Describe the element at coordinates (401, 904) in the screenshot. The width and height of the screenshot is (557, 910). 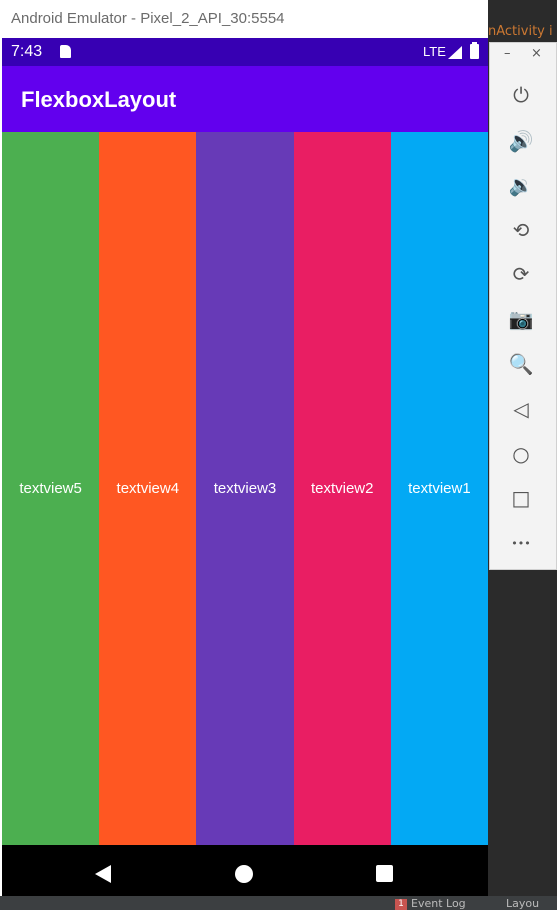
I see `event-log-count: 1` at that location.